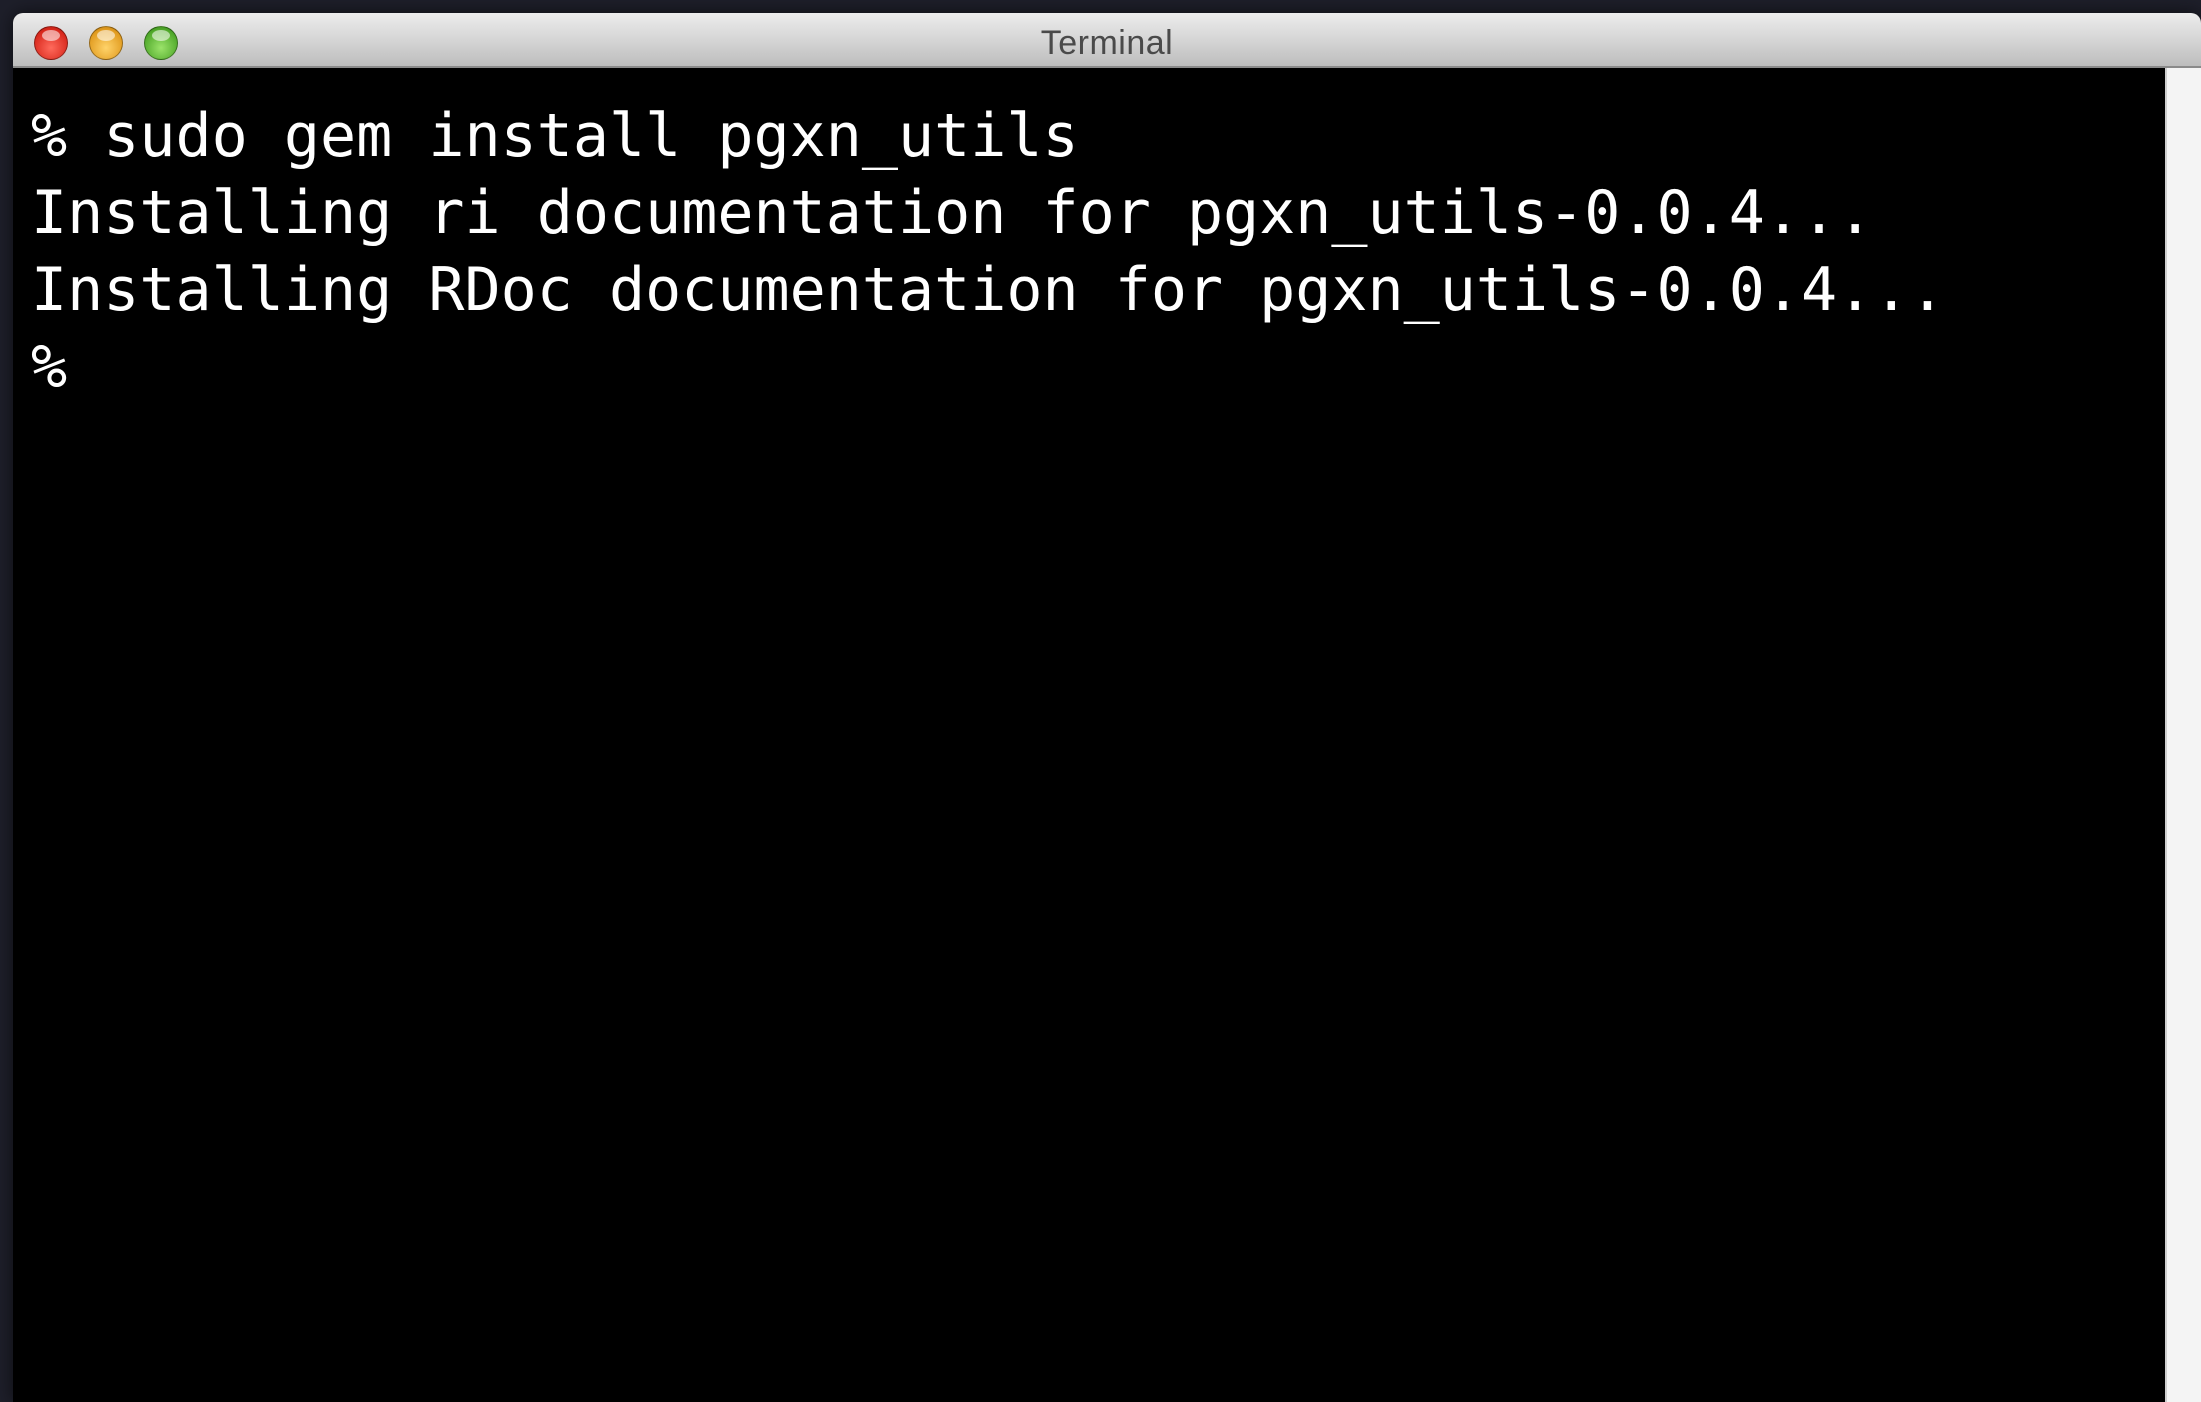 Image resolution: width=2201 pixels, height=1402 pixels. I want to click on window-title: Terminal, so click(1107, 43).